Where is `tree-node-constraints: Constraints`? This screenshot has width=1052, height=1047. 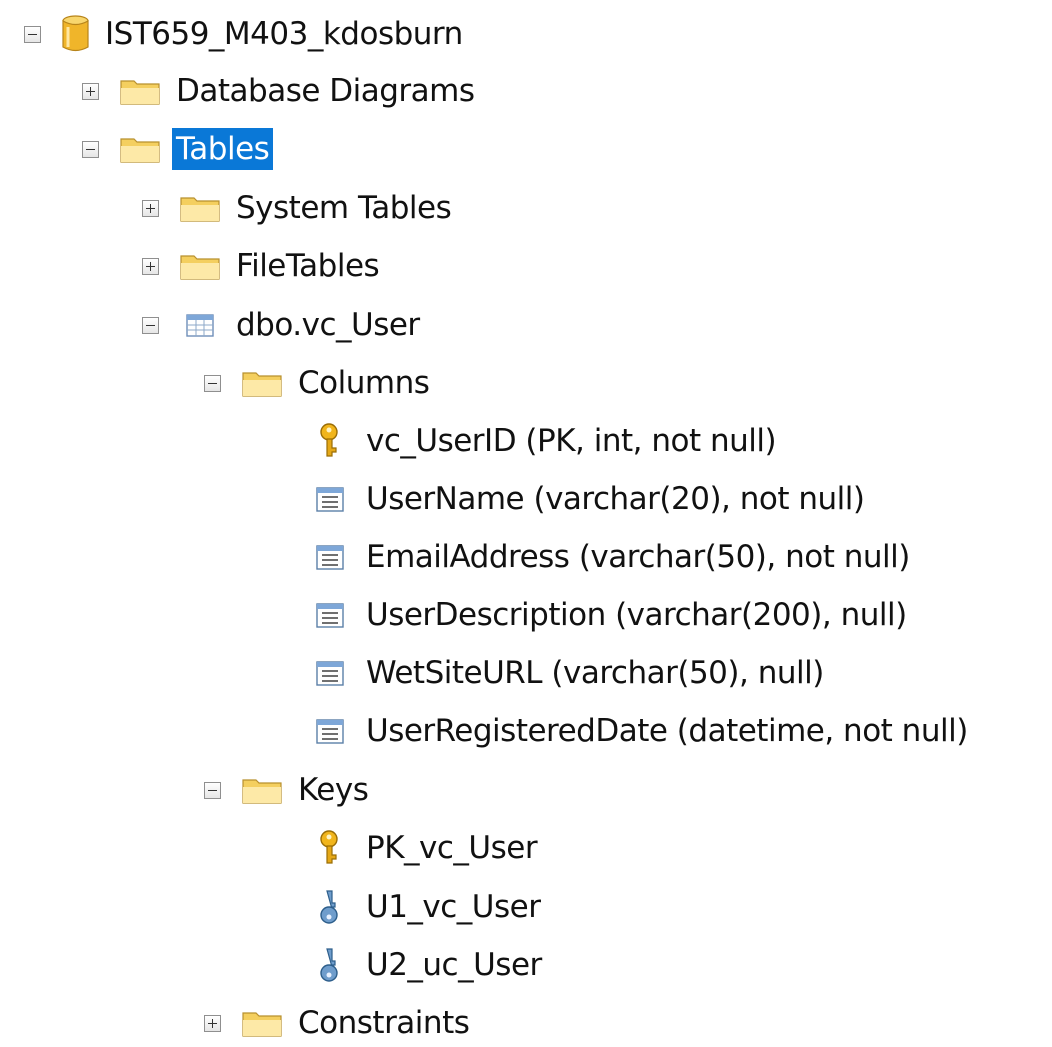
tree-node-constraints: Constraints is located at coordinates (338, 1023).